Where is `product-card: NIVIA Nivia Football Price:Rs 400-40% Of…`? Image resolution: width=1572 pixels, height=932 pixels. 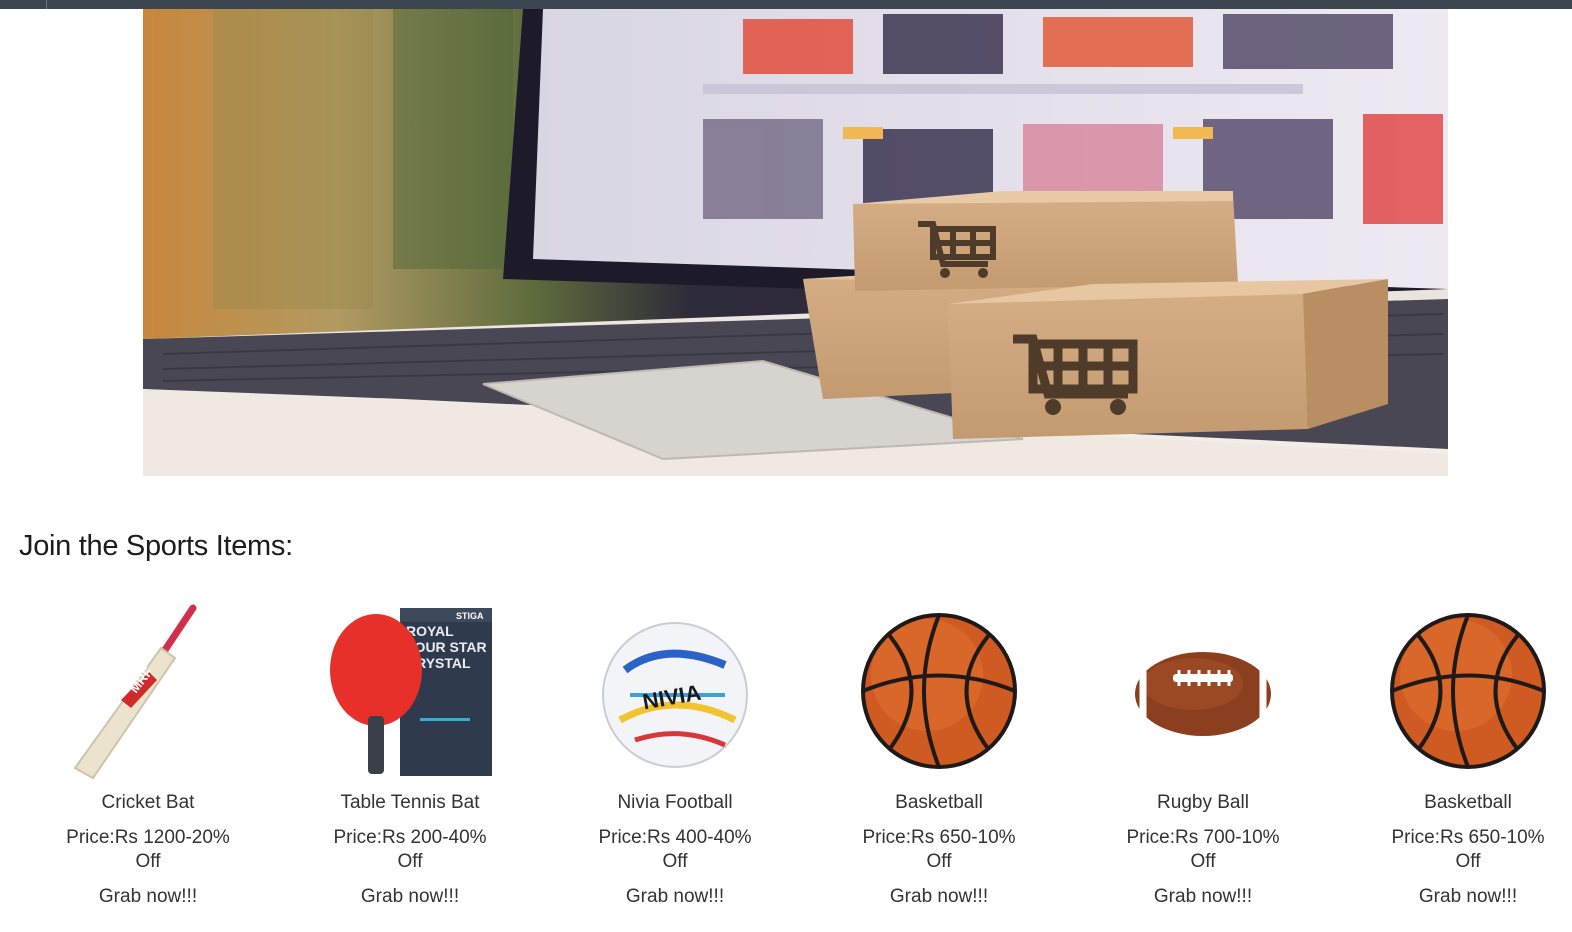 product-card: NIVIA Nivia Football Price:Rs 400-40% Of… is located at coordinates (675, 754).